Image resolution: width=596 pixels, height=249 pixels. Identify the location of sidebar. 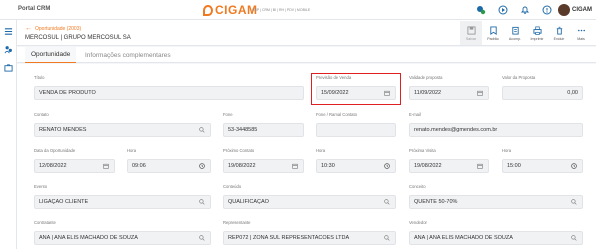
(8, 134).